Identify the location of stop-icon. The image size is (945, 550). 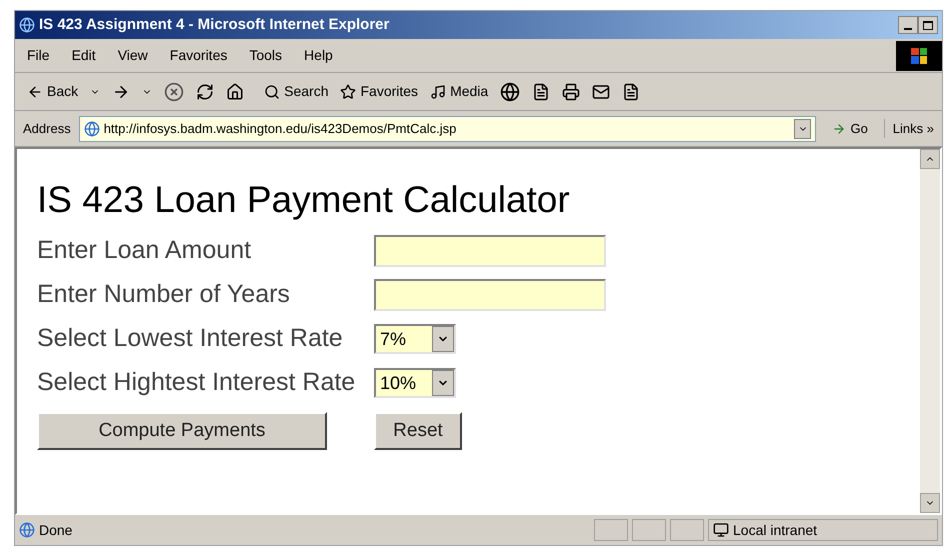
(174, 92).